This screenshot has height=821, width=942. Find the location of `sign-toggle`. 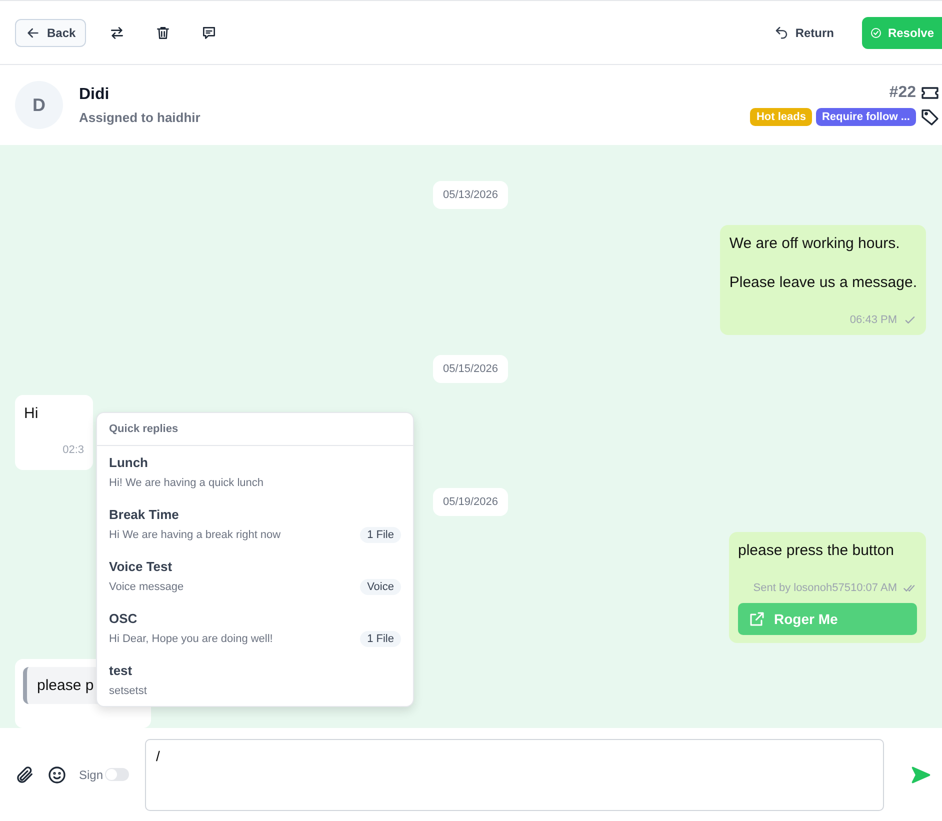

sign-toggle is located at coordinates (117, 774).